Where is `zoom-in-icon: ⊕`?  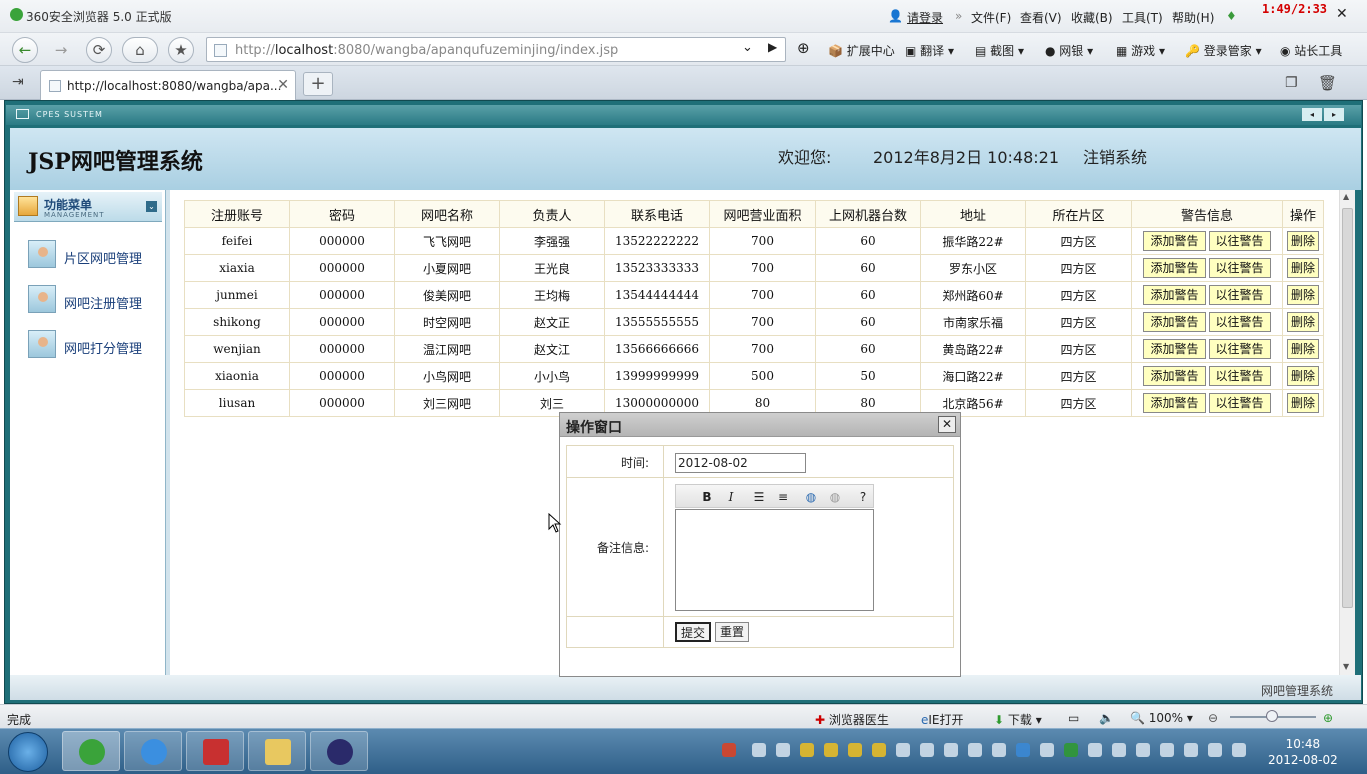 zoom-in-icon: ⊕ is located at coordinates (1328, 718).